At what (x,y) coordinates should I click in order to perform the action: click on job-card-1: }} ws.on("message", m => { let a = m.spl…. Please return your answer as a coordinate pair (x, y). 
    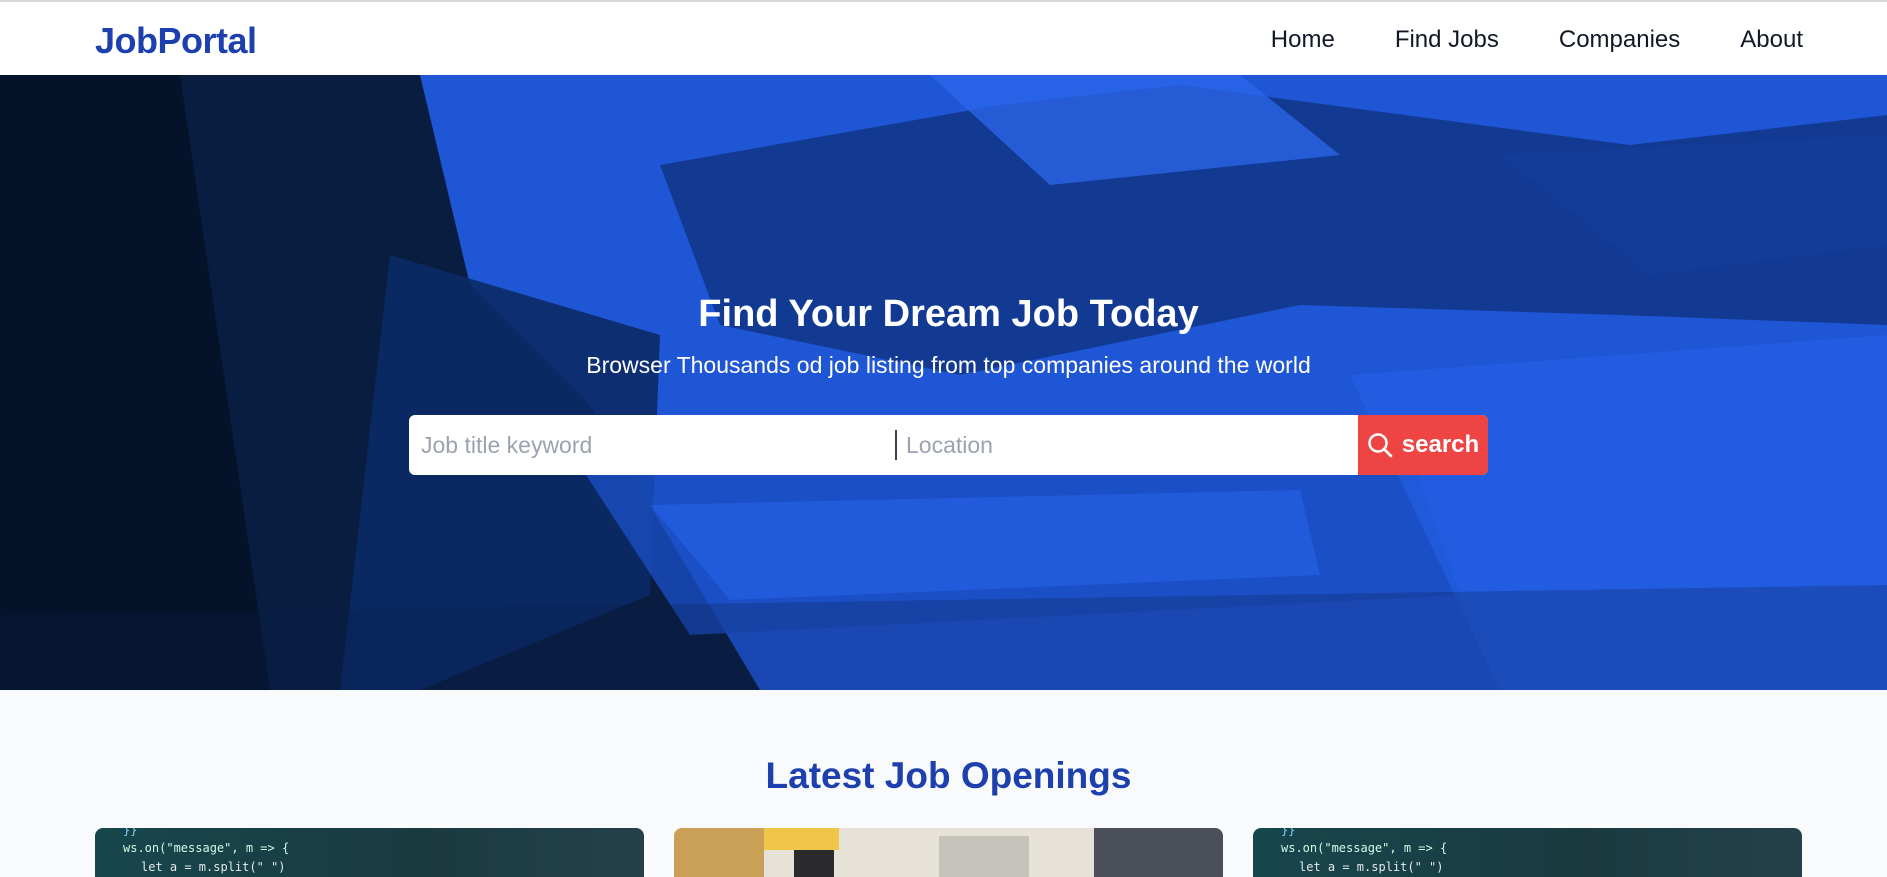
    Looking at the image, I should click on (369, 852).